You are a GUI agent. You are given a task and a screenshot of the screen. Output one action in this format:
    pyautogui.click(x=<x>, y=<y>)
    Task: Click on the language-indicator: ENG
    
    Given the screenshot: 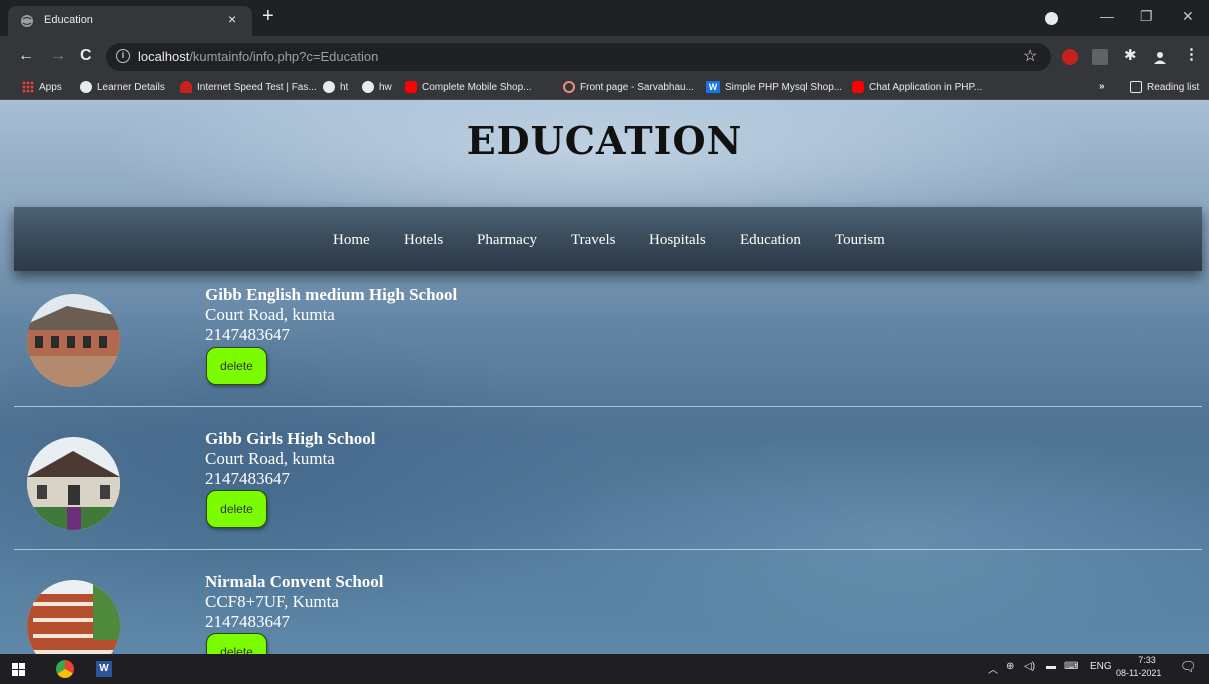 What is the action you would take?
    pyautogui.click(x=1101, y=666)
    